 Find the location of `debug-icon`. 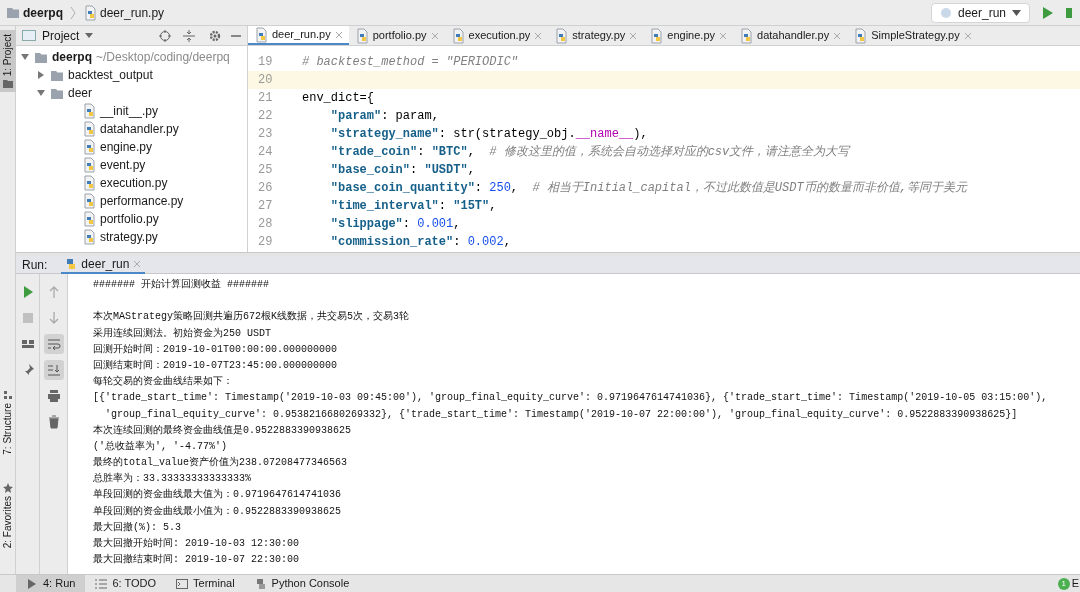

debug-icon is located at coordinates (1069, 12).